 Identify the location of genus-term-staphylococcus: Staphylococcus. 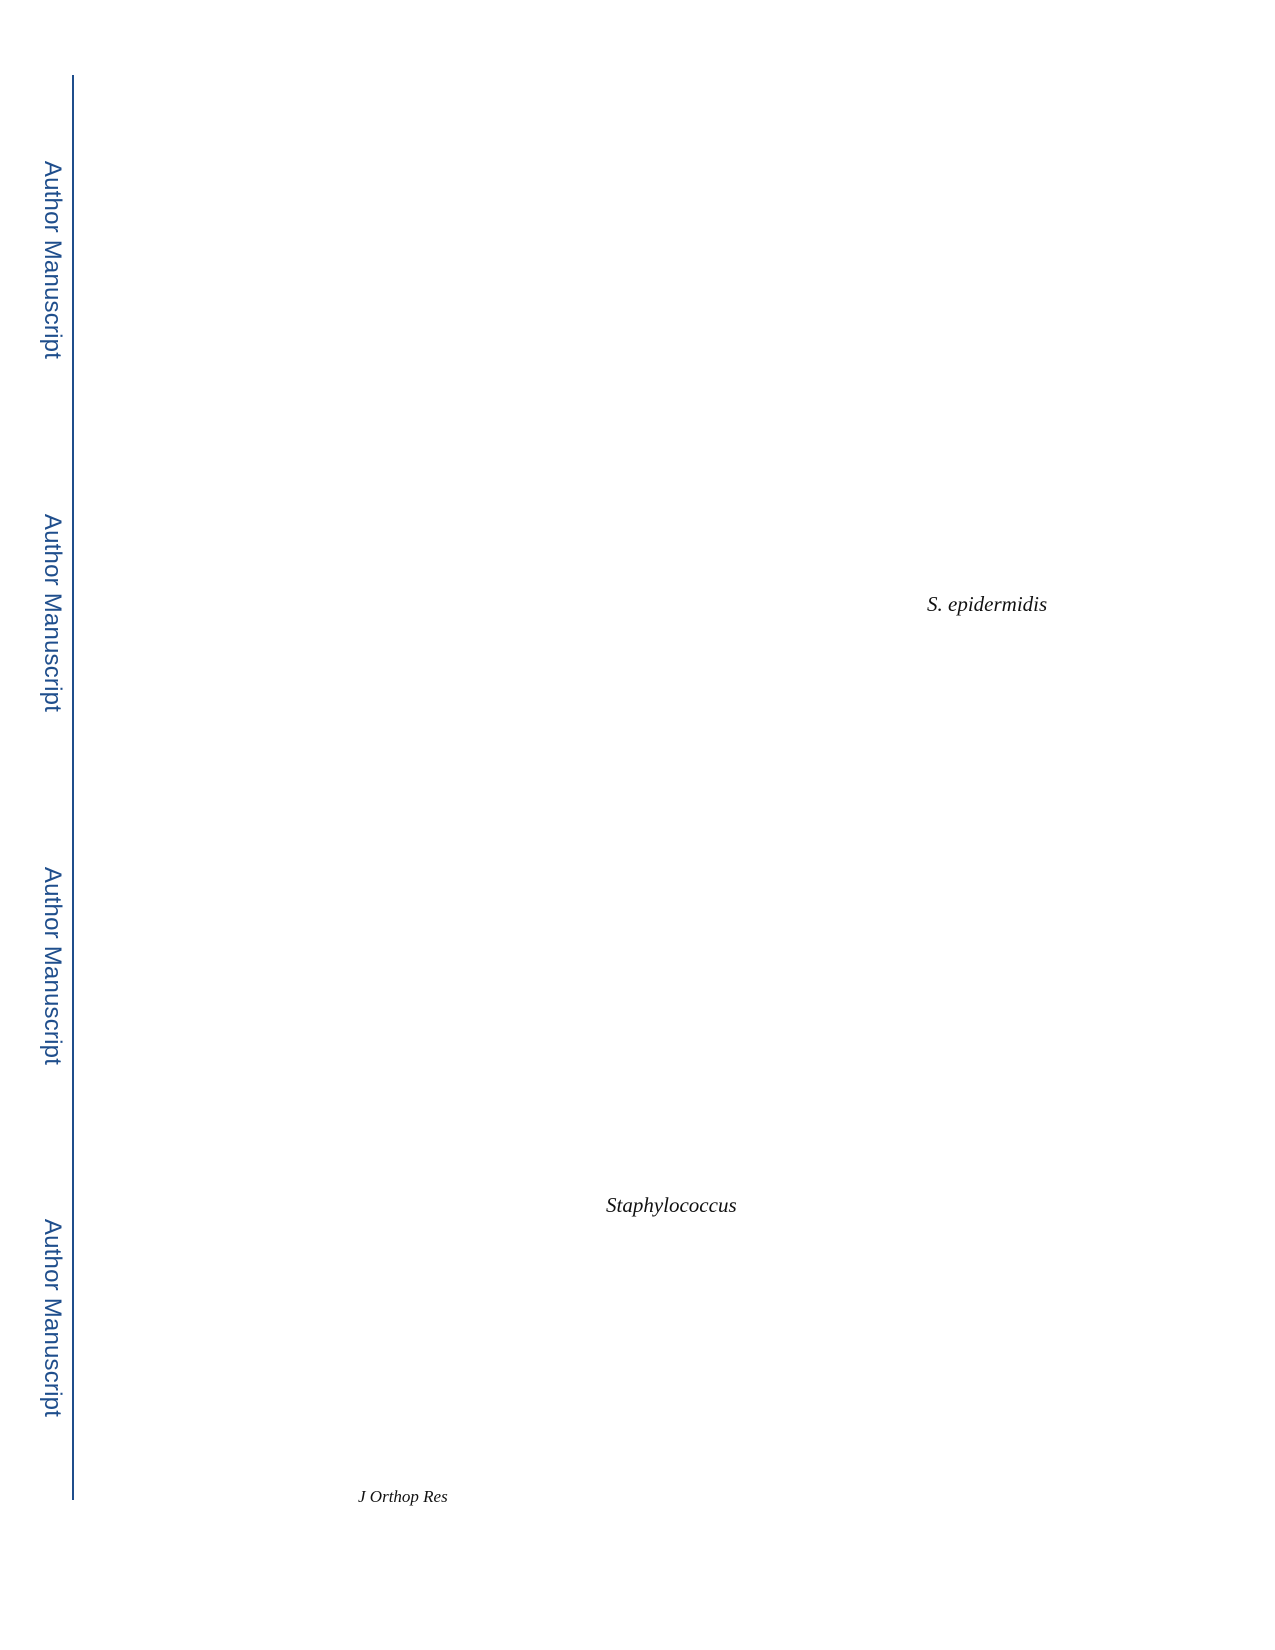
(671, 1205).